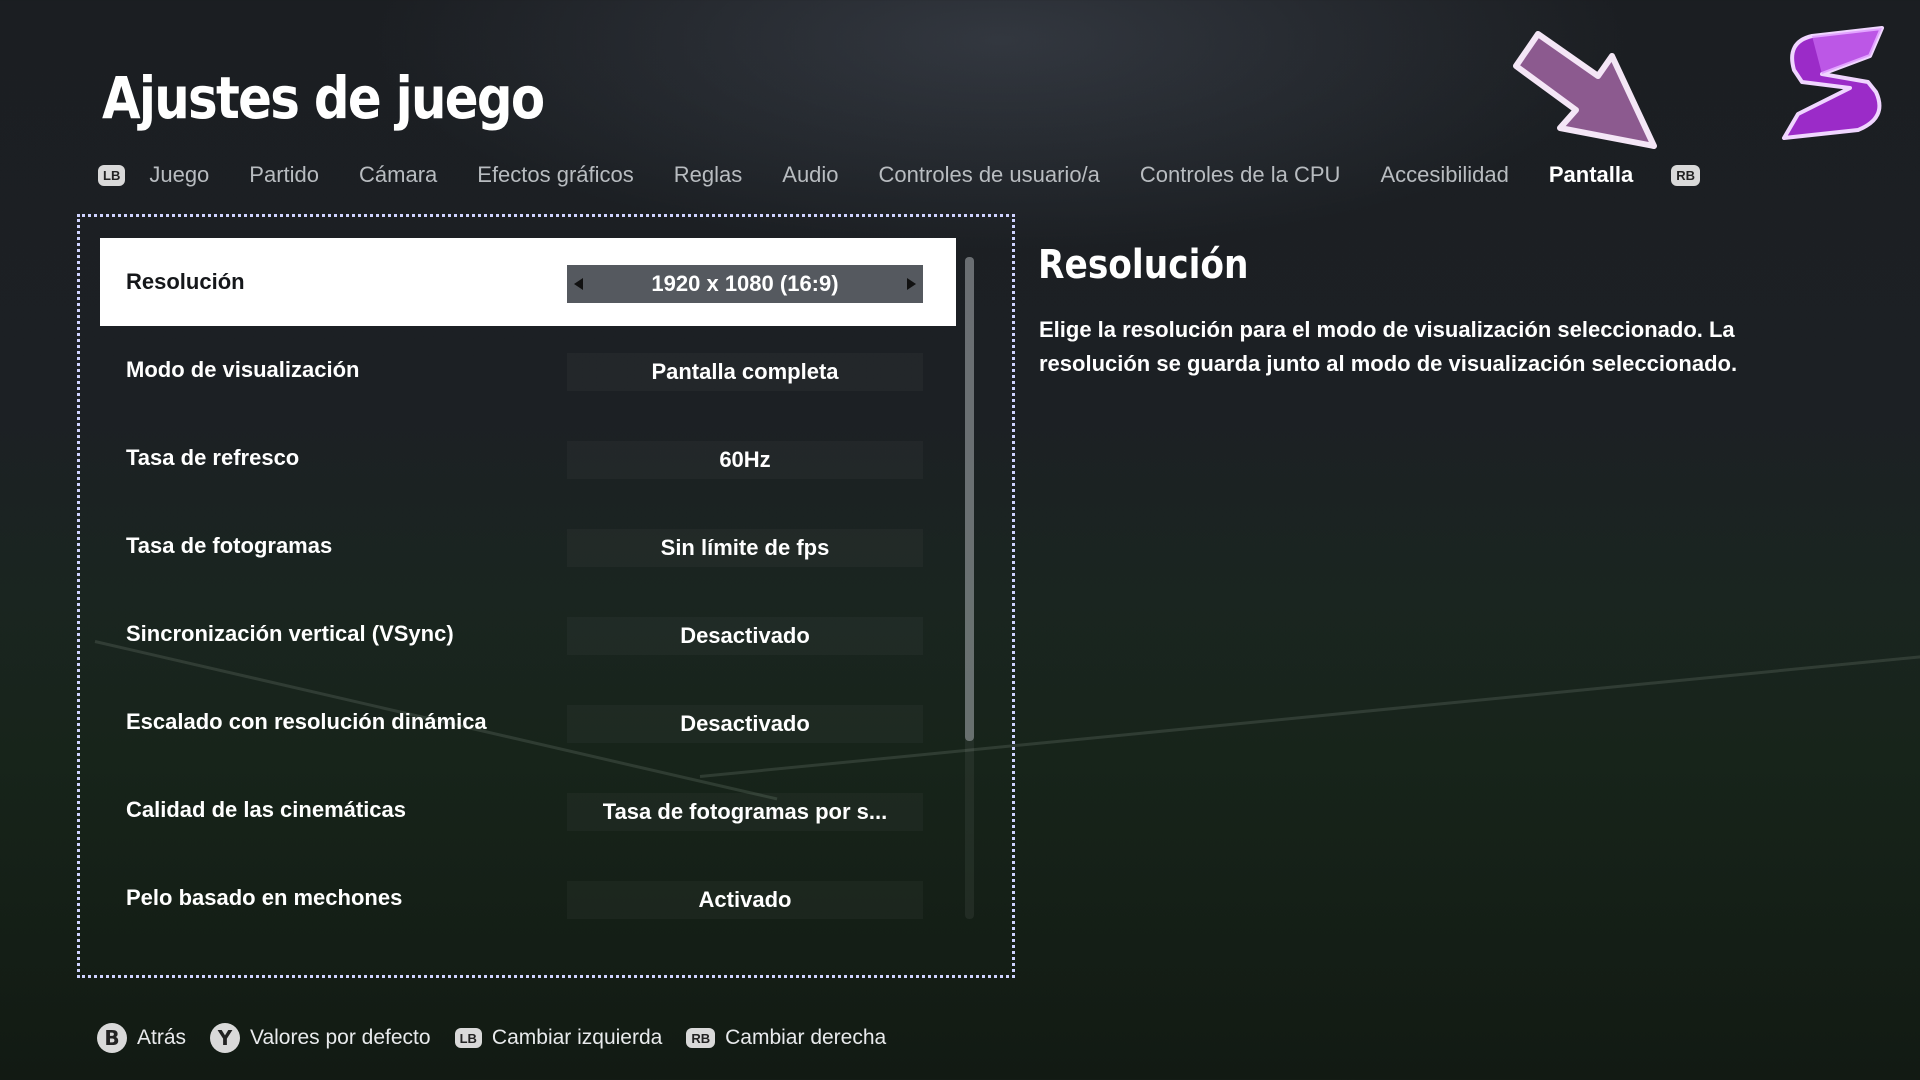 This screenshot has height=1080, width=1920. I want to click on setting-row-tasa-refresco: Tasa de refresco 60Hz, so click(528, 458).